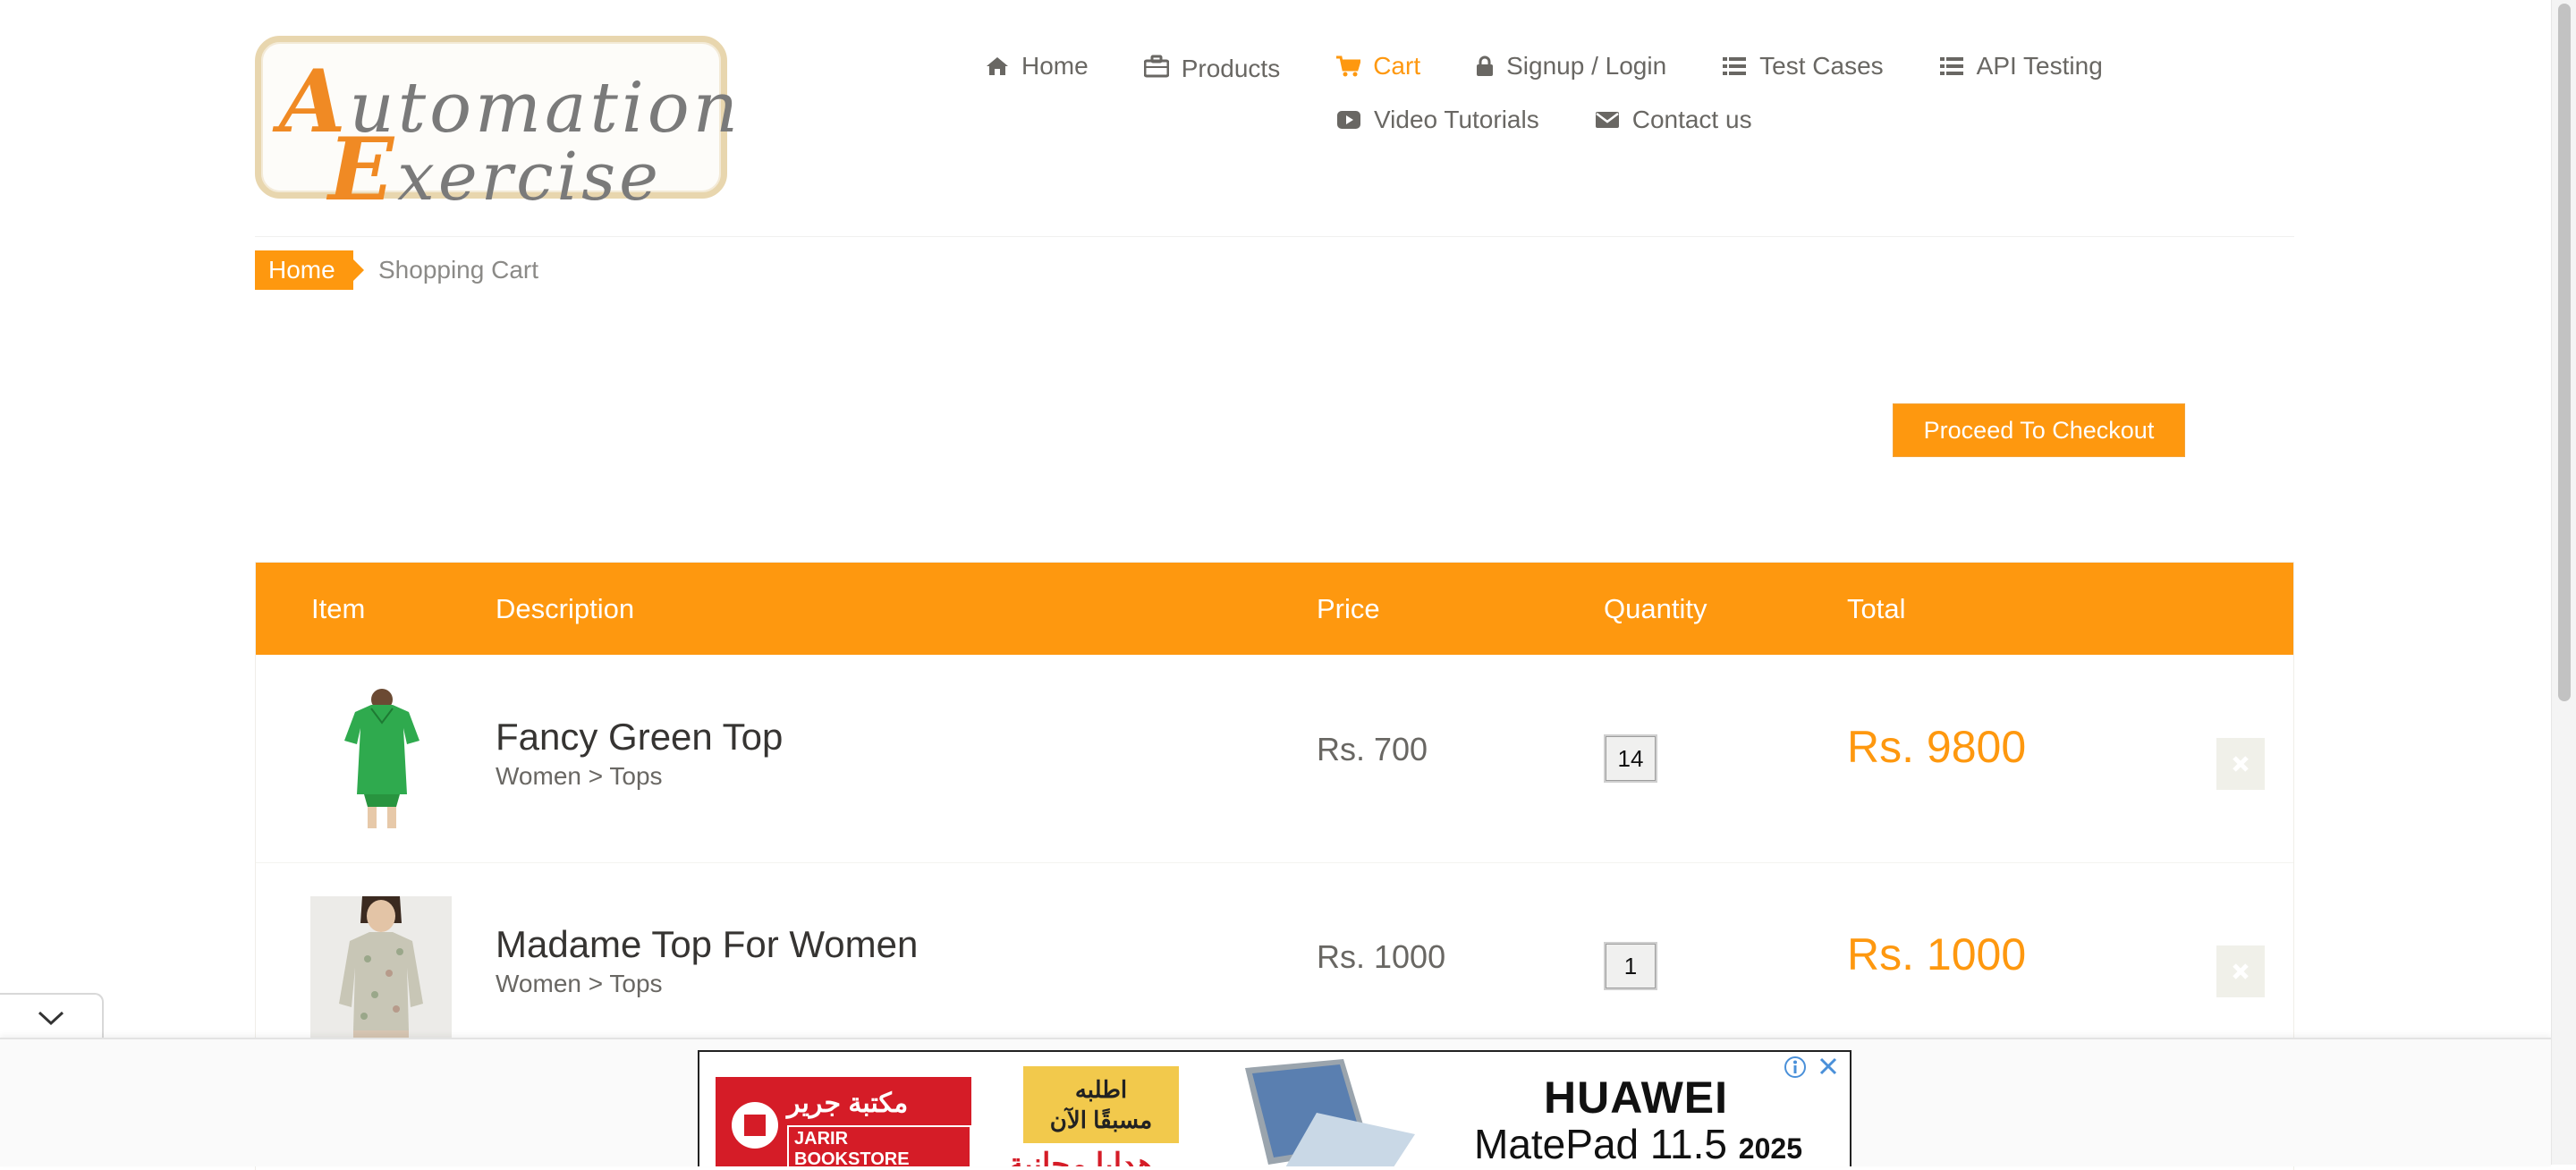 Image resolution: width=2576 pixels, height=1170 pixels. What do you see at coordinates (1456, 119) in the screenshot?
I see `nav-video-tutorials-label: Video Tutorials` at bounding box center [1456, 119].